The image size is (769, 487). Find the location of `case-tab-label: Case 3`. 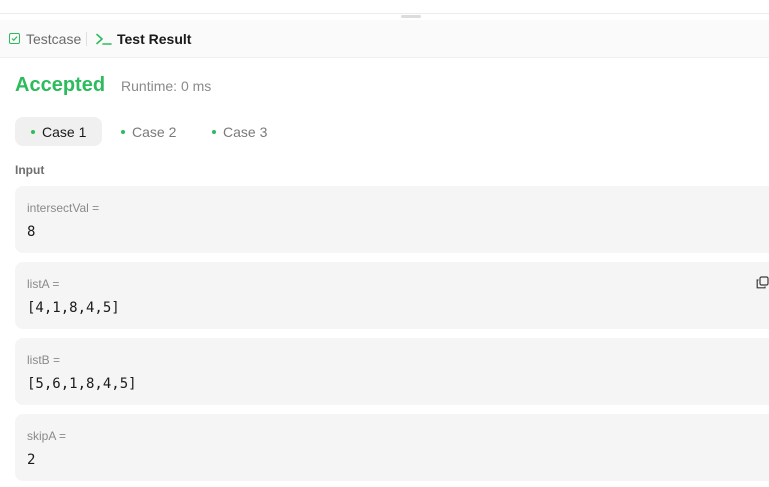

case-tab-label: Case 3 is located at coordinates (245, 131).